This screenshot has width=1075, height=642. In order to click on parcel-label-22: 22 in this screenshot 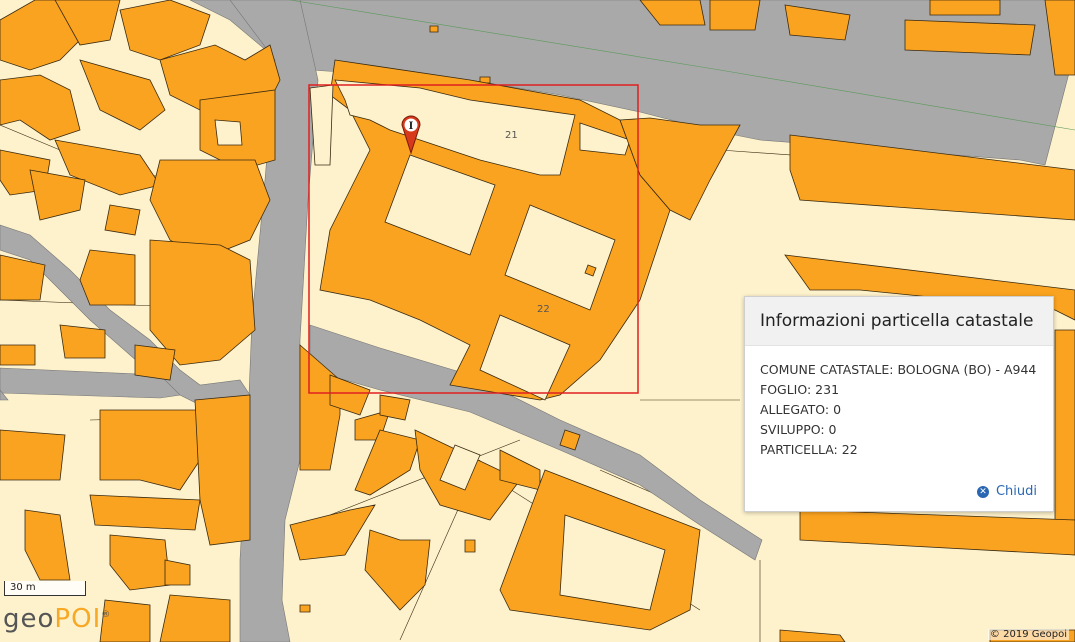, I will do `click(543, 309)`.